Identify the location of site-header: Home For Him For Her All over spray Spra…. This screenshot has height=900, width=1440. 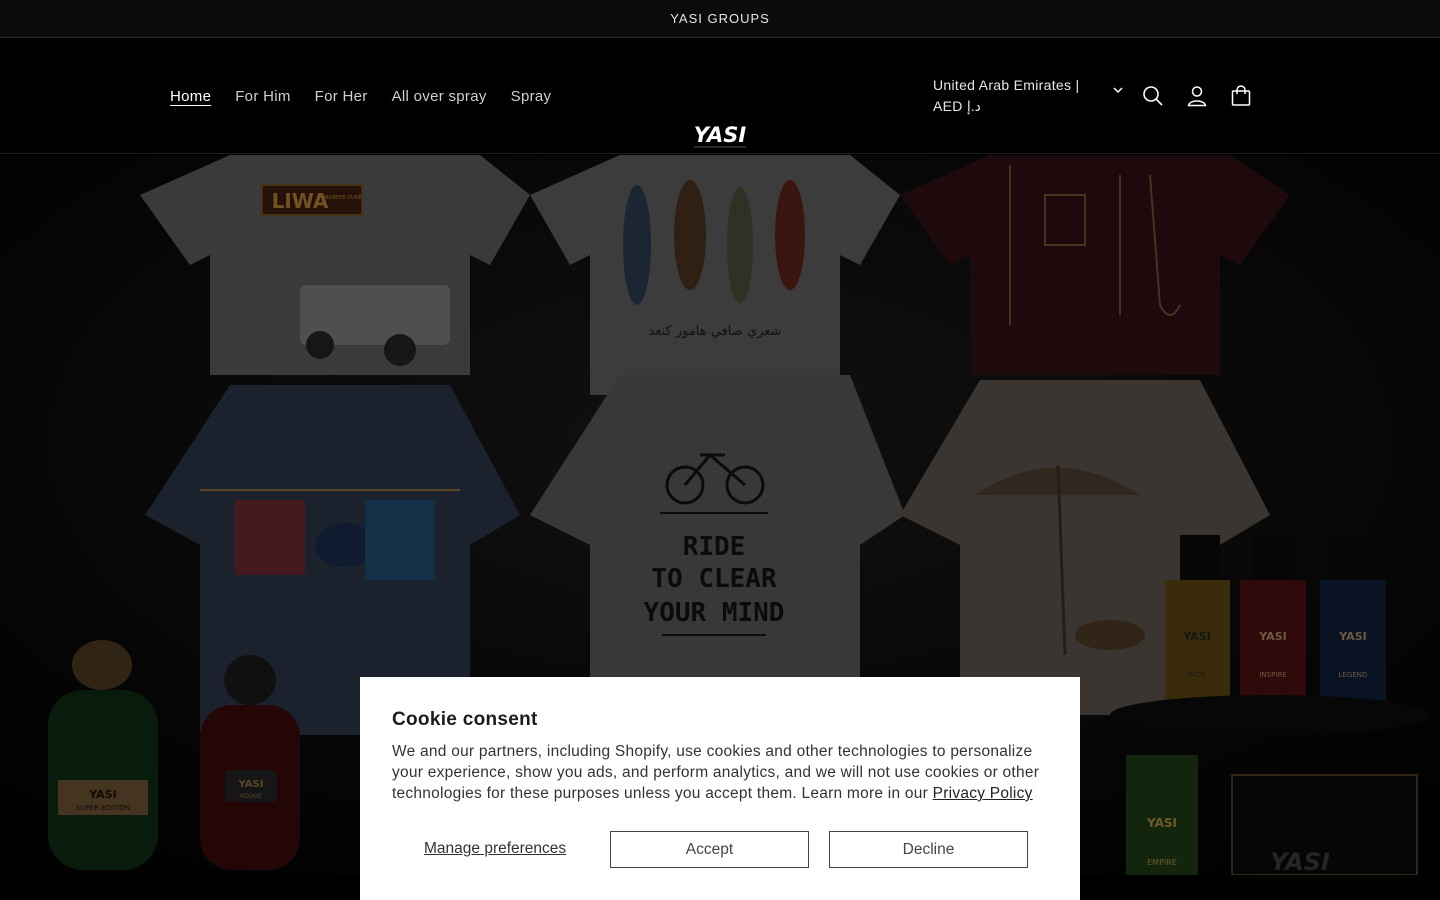
(720, 96).